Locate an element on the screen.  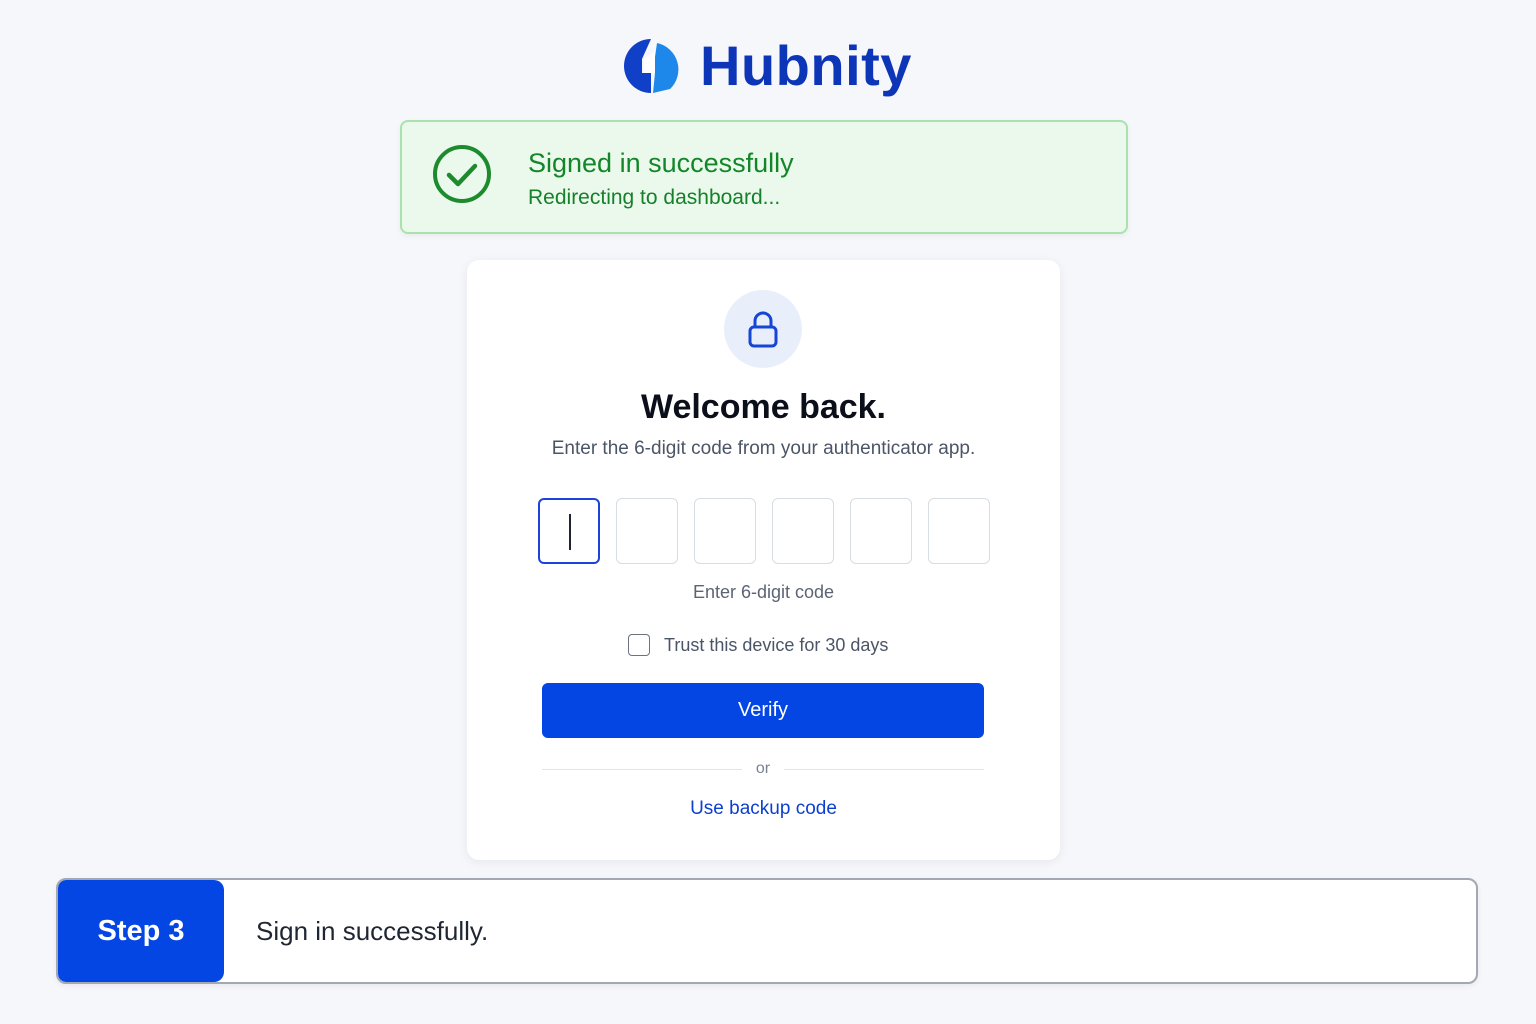
trust-device-checkbox is located at coordinates (639, 645).